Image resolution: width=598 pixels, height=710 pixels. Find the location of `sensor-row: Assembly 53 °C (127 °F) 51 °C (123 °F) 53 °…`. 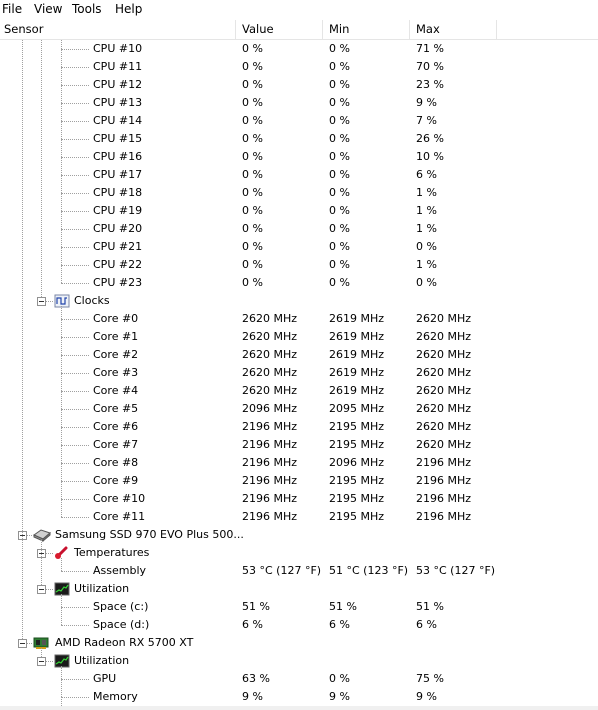

sensor-row: Assembly 53 °C (127 °F) 51 °C (123 °F) 53 °… is located at coordinates (299, 571).